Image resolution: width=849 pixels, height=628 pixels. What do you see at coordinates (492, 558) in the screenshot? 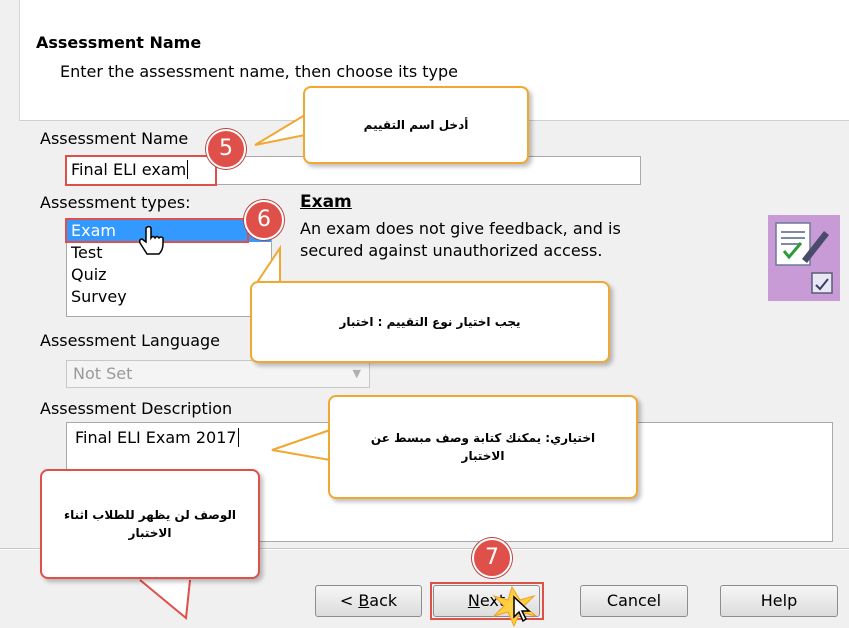
I see `step-badge-7: 7` at bounding box center [492, 558].